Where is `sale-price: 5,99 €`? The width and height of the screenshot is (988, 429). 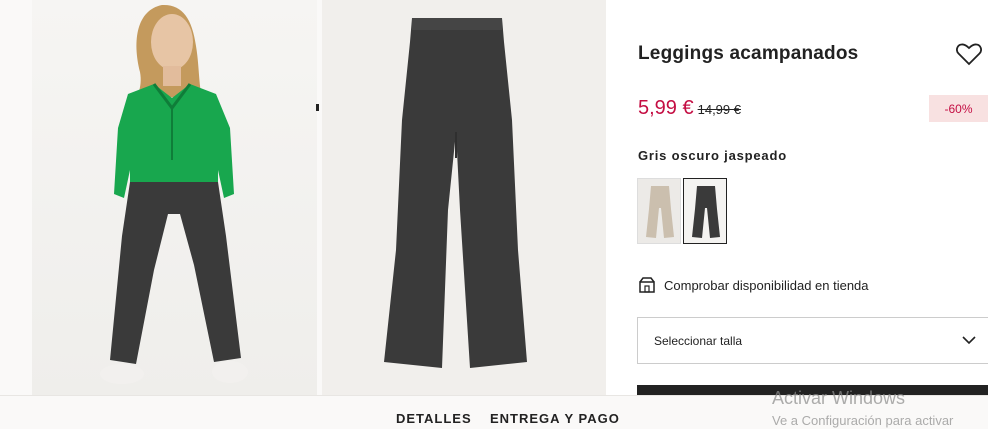
sale-price: 5,99 € is located at coordinates (666, 108).